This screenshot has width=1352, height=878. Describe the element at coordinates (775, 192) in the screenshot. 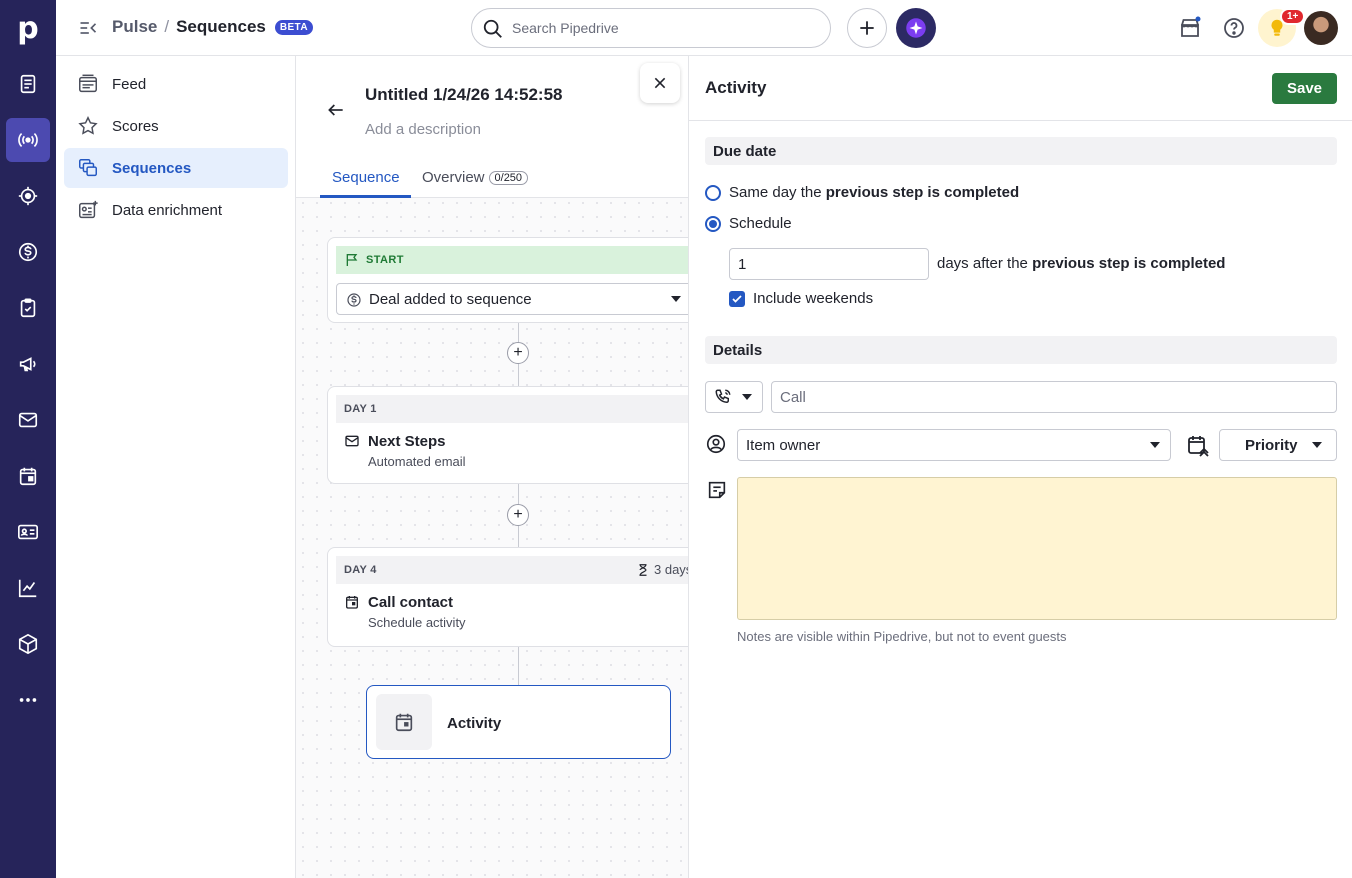

I see `option-same-day-prefix: Same day the` at that location.